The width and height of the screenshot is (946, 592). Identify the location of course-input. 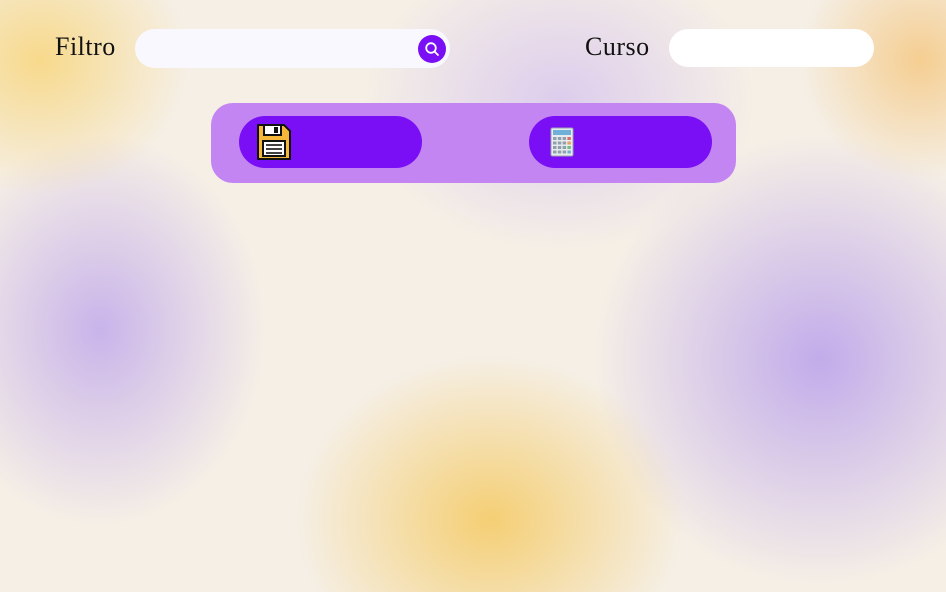
(771, 48).